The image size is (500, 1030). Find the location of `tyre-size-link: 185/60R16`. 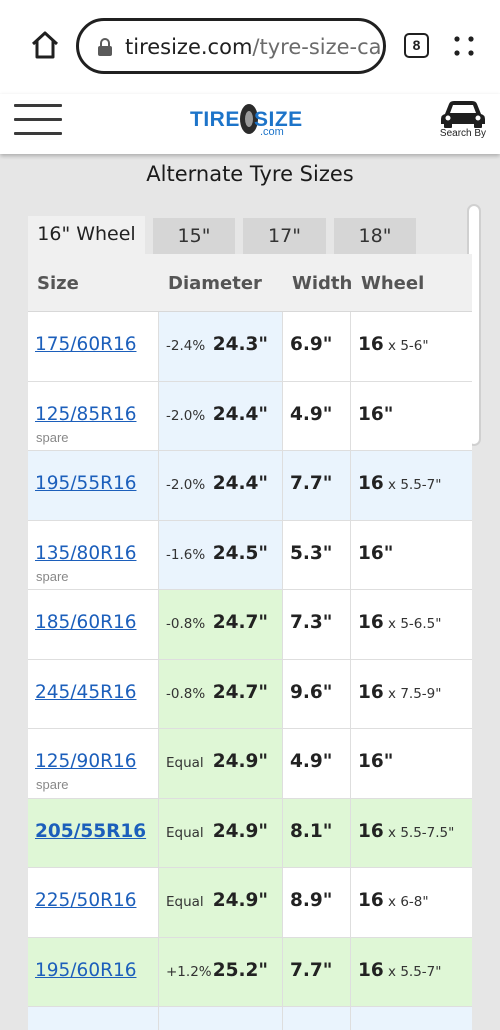

tyre-size-link: 185/60R16 is located at coordinates (85, 622).